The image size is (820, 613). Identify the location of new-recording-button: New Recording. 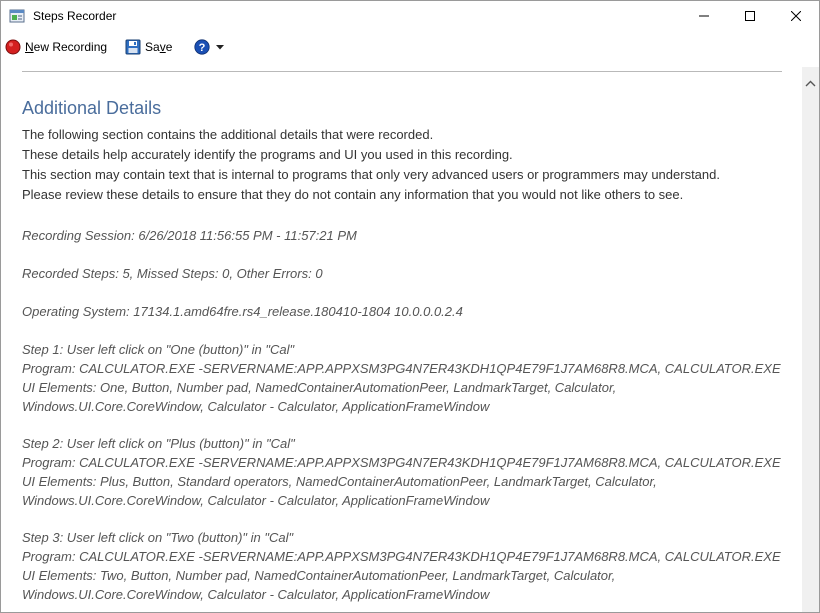
(56, 47).